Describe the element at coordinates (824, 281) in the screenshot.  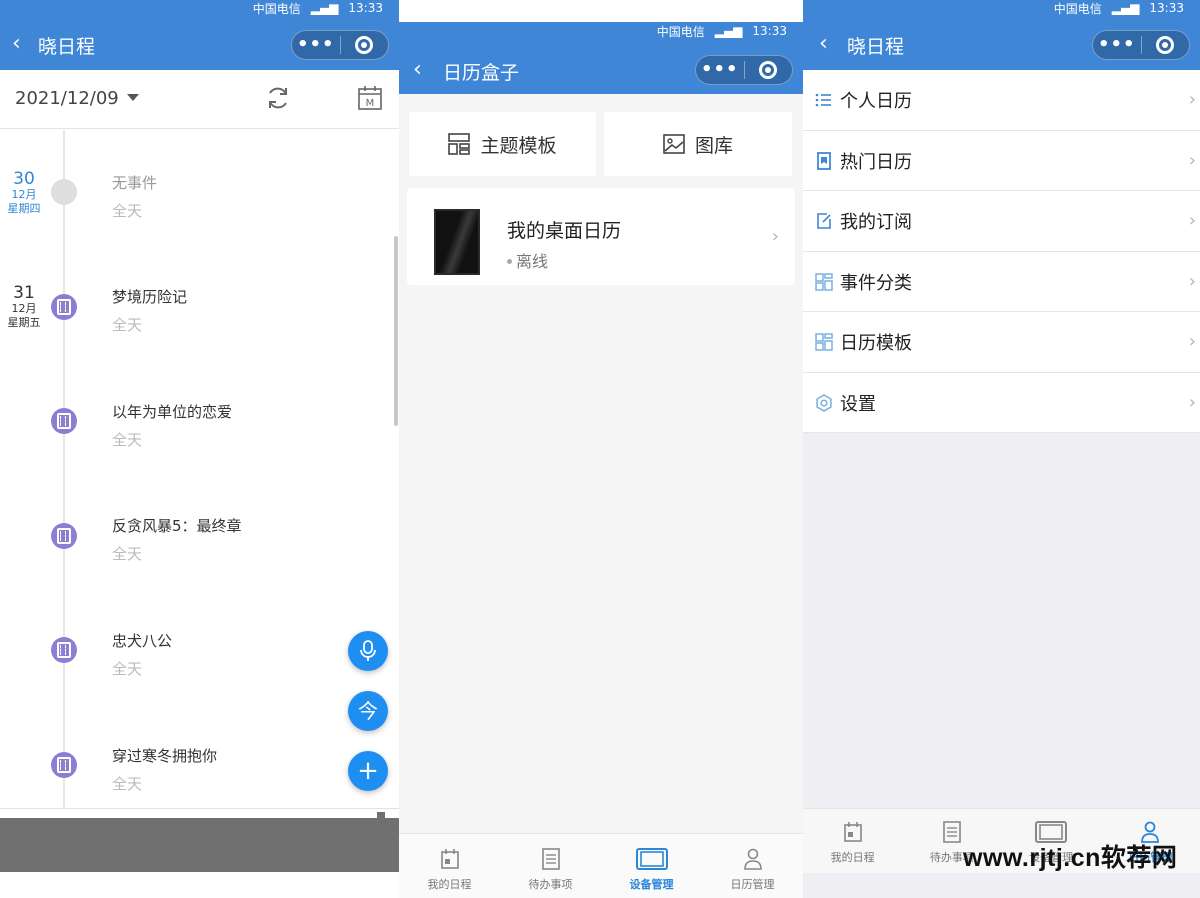
I see `grid-icon` at that location.